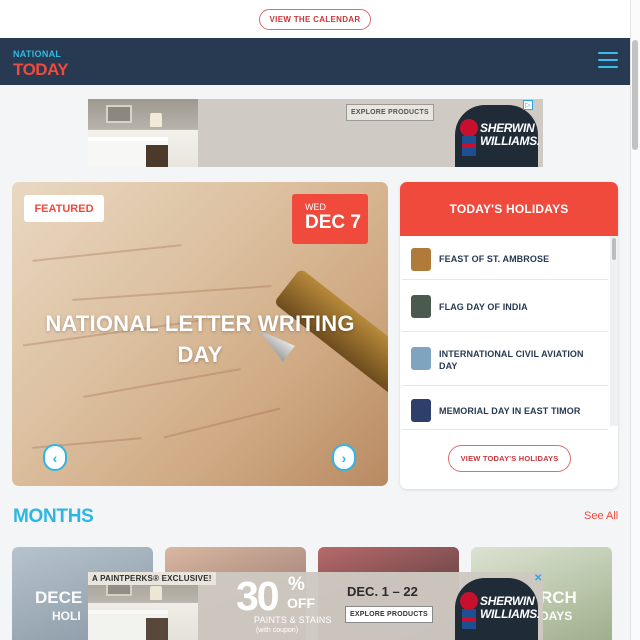 The width and height of the screenshot is (640, 640). What do you see at coordinates (601, 516) in the screenshot?
I see `see-all-months-link: See All` at bounding box center [601, 516].